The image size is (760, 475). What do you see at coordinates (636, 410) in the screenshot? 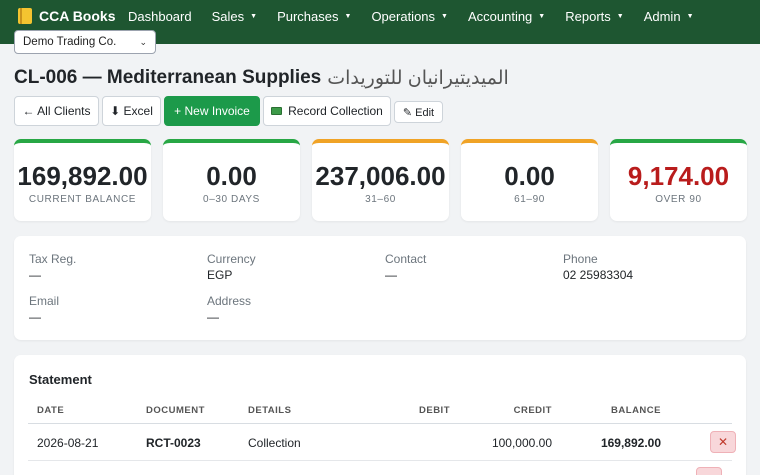
I see `column-header-balance: BALANCE` at bounding box center [636, 410].